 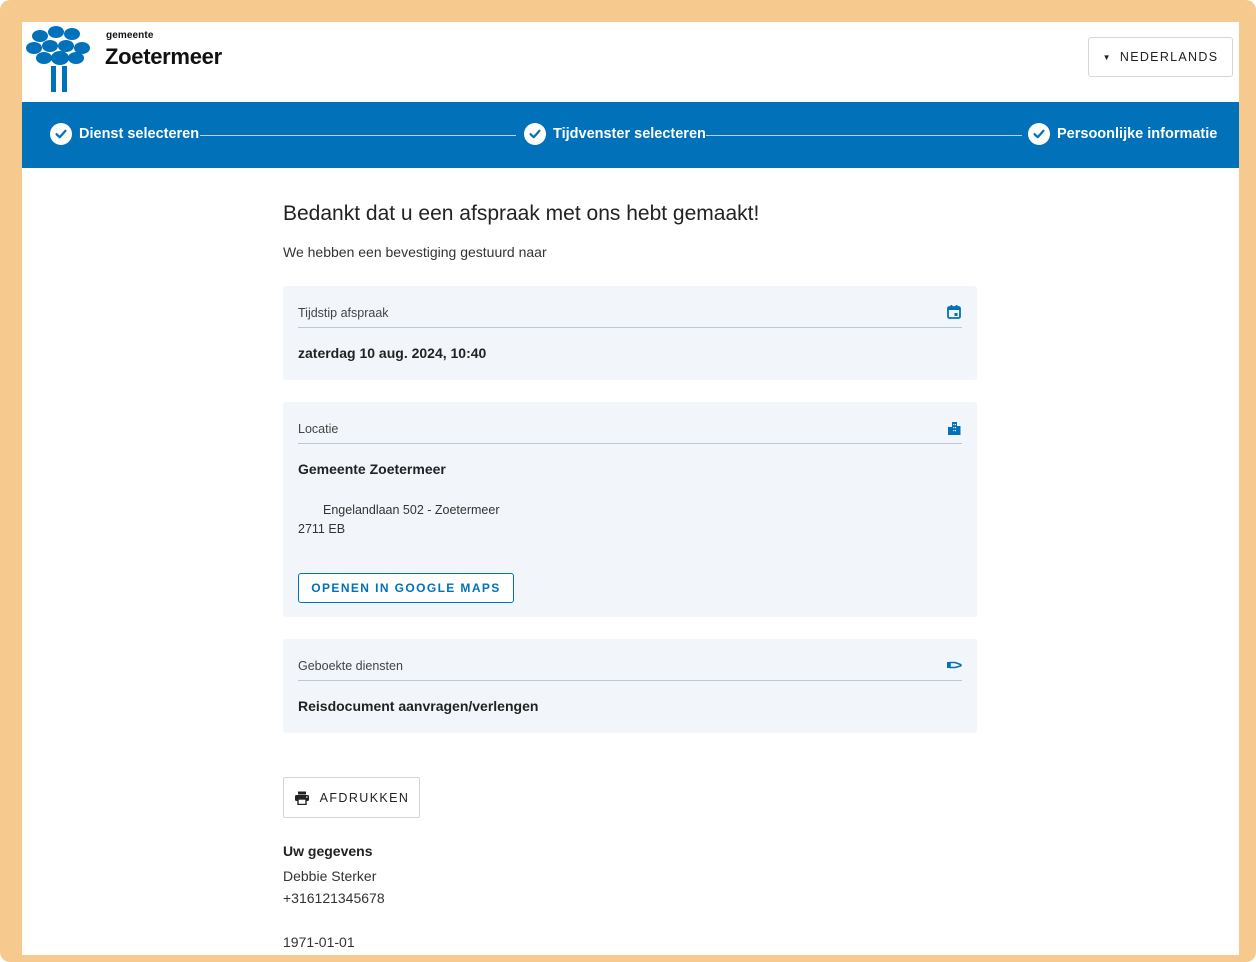 I want to click on zoetermeer-logo-icon, so click(x=59, y=59).